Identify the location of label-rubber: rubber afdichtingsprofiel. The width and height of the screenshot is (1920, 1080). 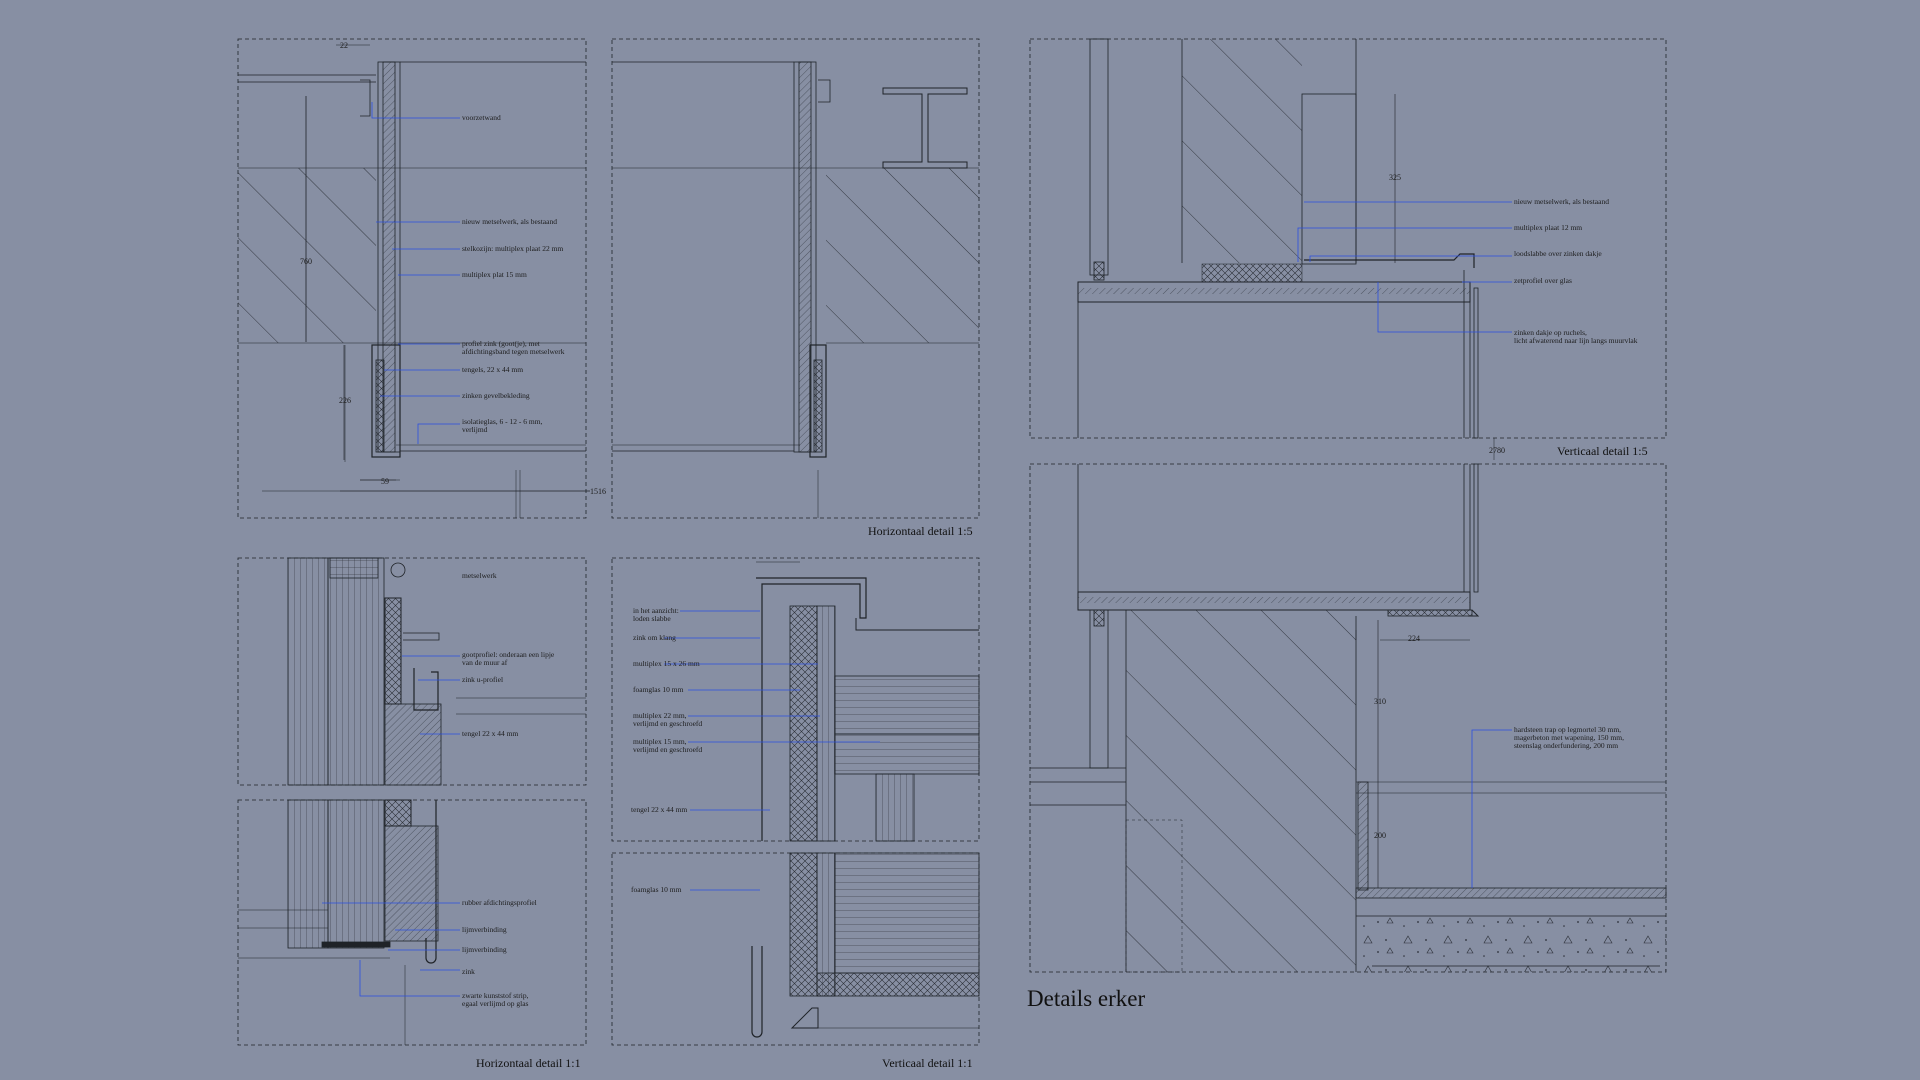
(499, 902).